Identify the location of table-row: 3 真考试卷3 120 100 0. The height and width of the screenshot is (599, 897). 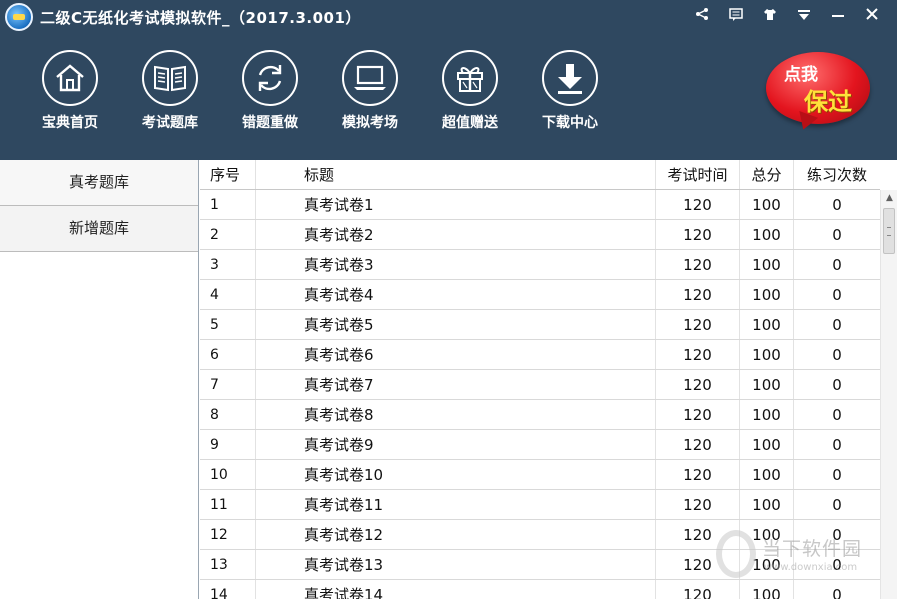
(540, 265).